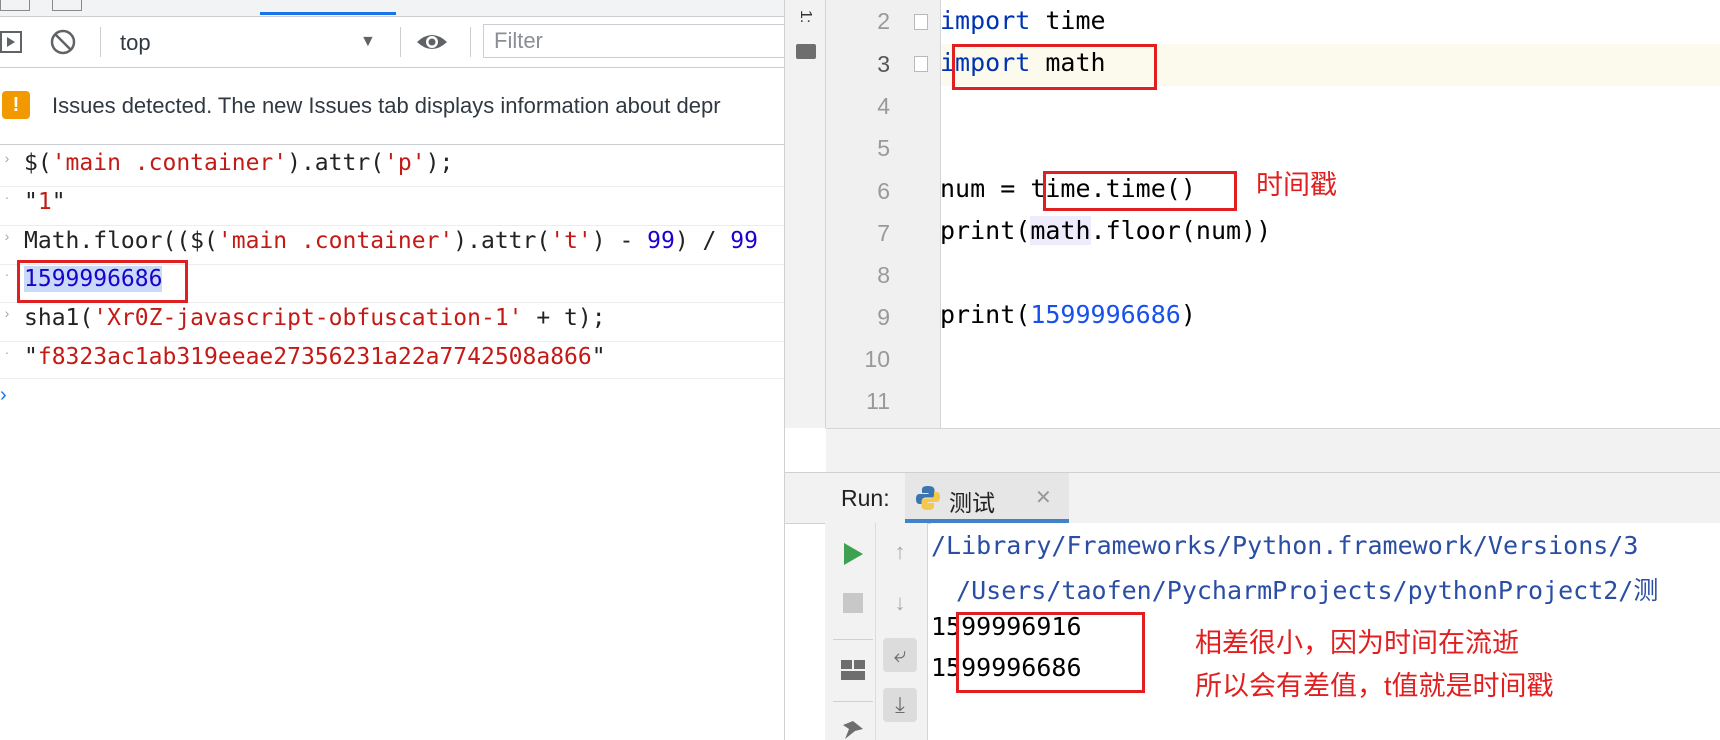 The image size is (1720, 740). What do you see at coordinates (392, 8) in the screenshot?
I see `devtools-tabbar` at bounding box center [392, 8].